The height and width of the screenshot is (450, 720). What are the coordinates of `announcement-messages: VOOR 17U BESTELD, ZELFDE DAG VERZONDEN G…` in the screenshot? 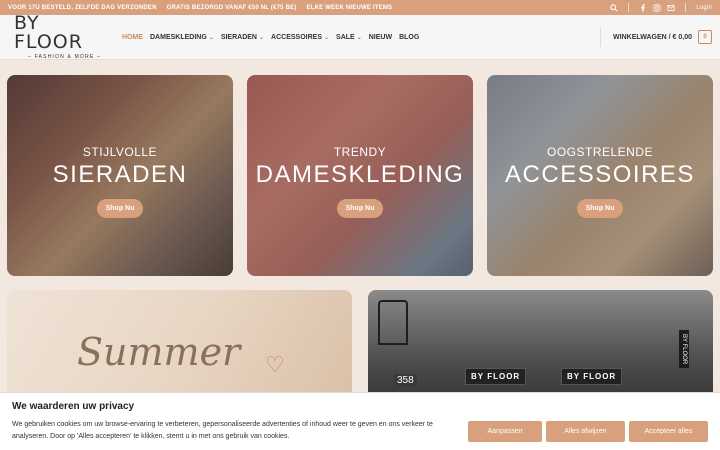 It's located at (309, 8).